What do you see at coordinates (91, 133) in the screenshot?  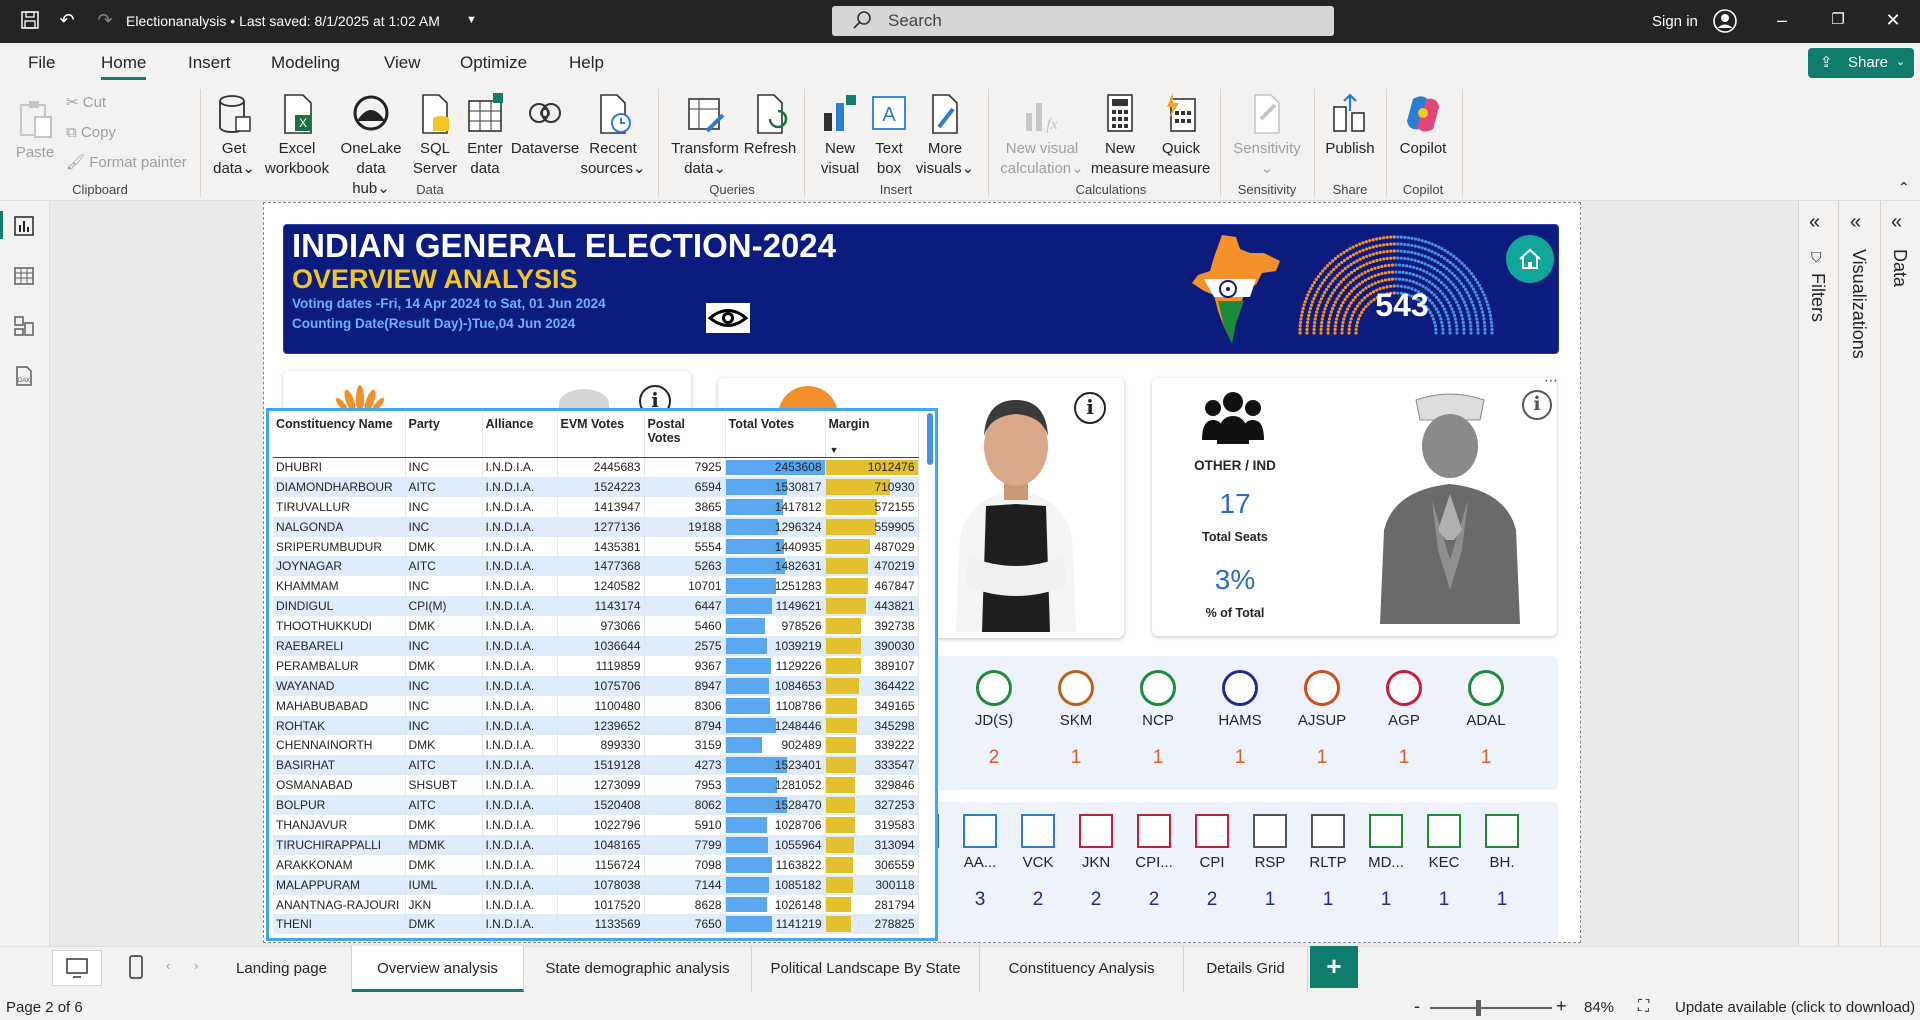 I see `copy-button: ⧉ Copy` at bounding box center [91, 133].